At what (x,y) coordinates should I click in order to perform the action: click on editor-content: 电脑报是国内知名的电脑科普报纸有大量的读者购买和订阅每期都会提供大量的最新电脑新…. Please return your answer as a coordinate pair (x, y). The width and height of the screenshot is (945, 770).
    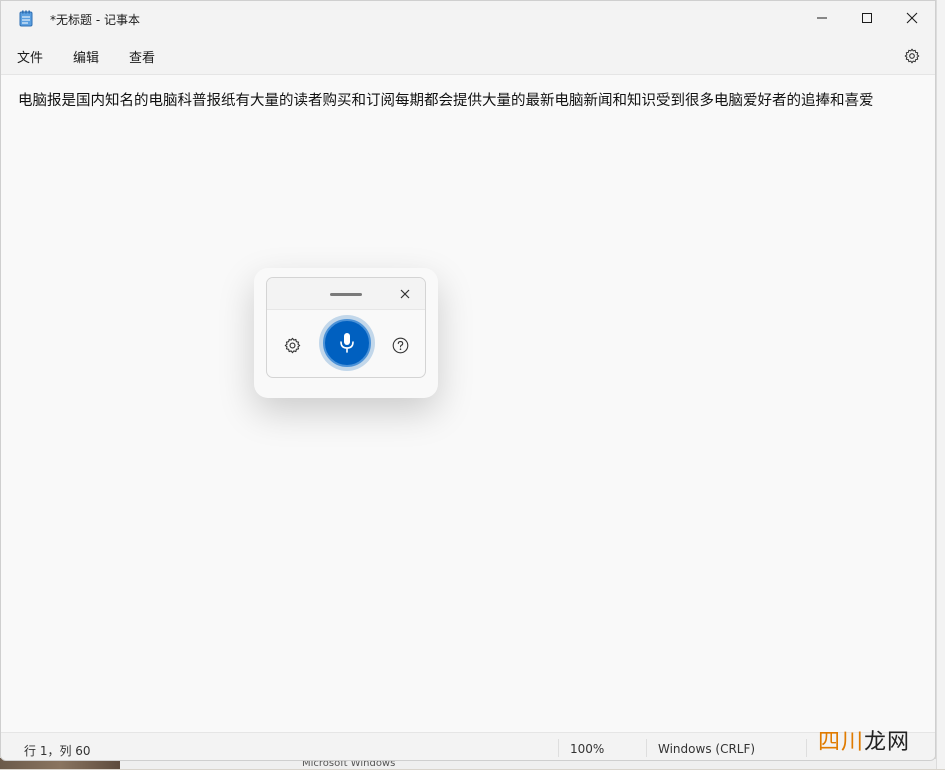
    Looking at the image, I should click on (475, 101).